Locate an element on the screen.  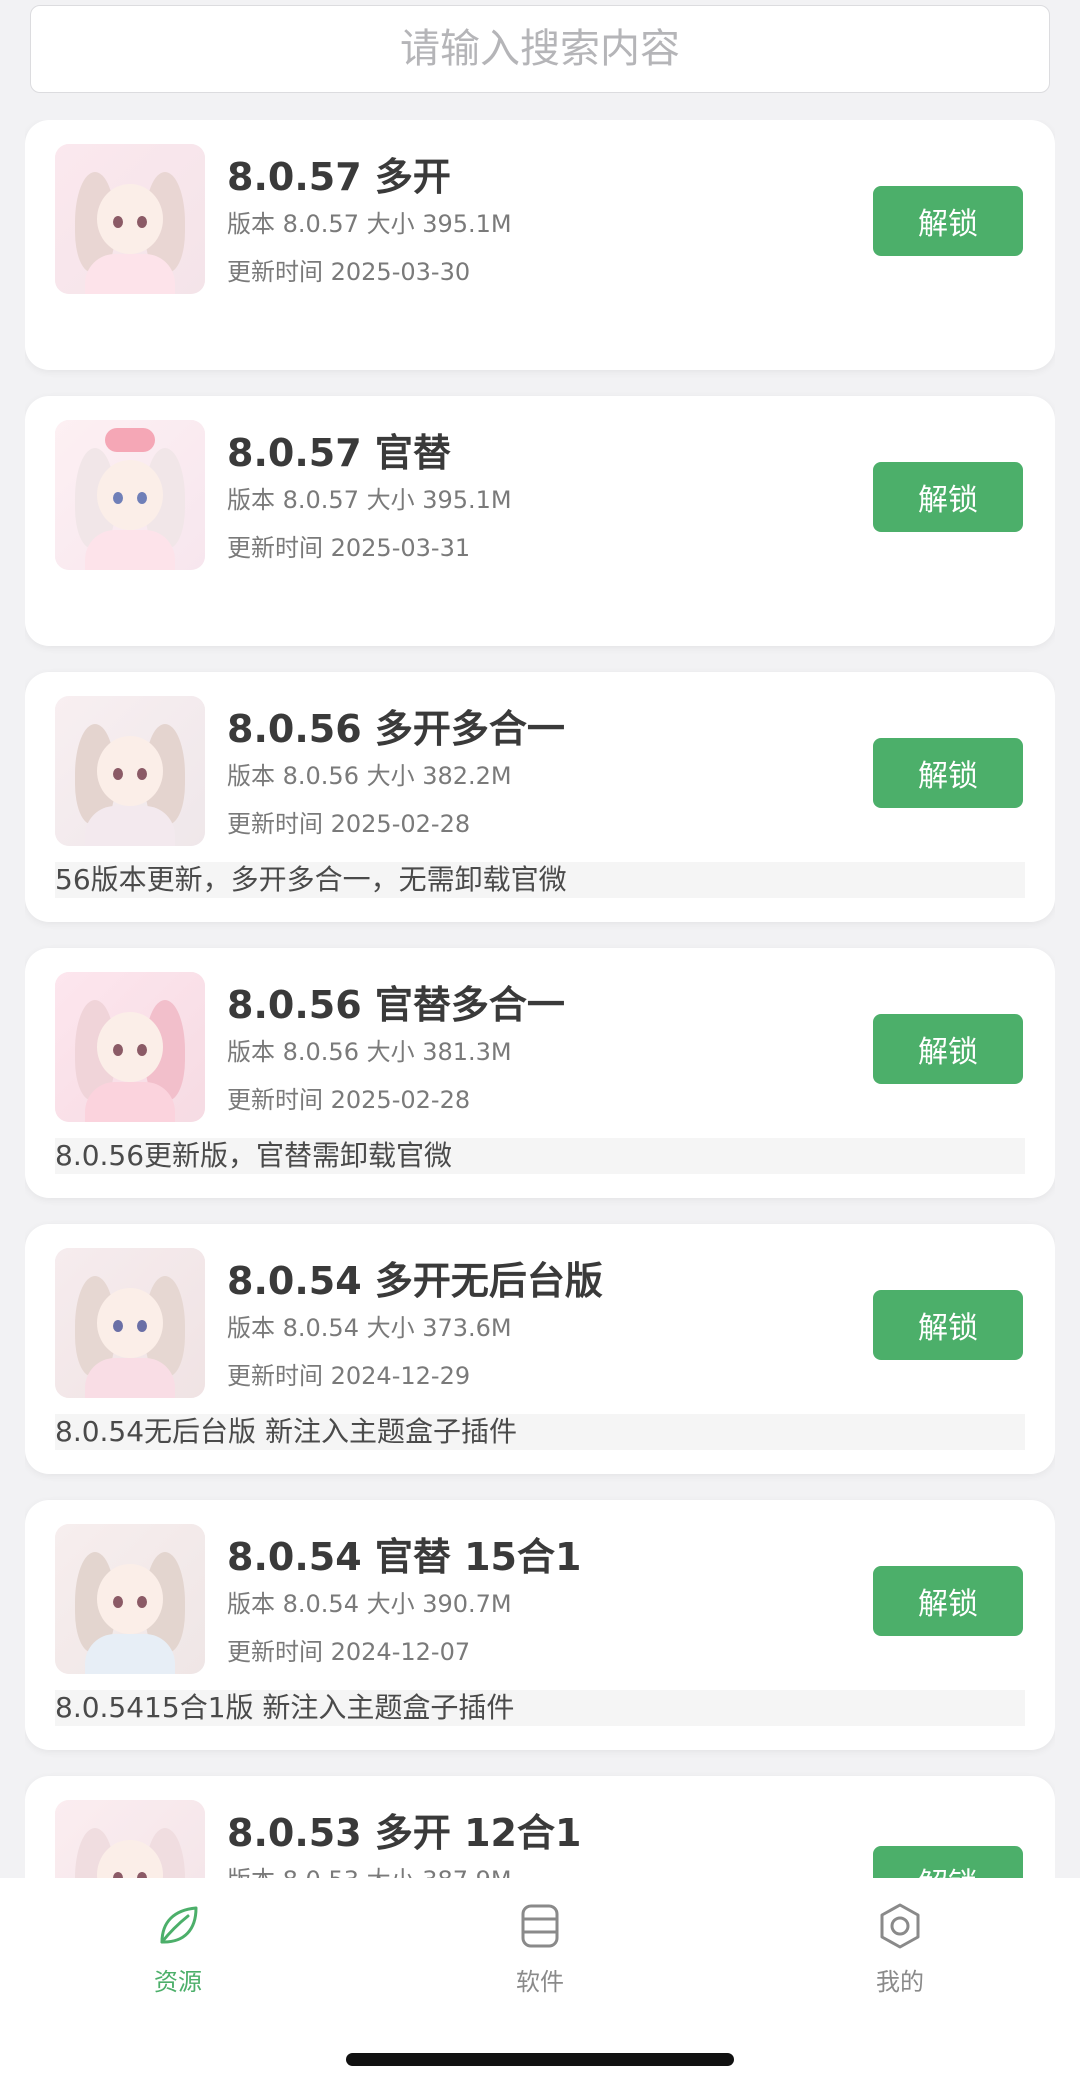
search-bar is located at coordinates (540, 49).